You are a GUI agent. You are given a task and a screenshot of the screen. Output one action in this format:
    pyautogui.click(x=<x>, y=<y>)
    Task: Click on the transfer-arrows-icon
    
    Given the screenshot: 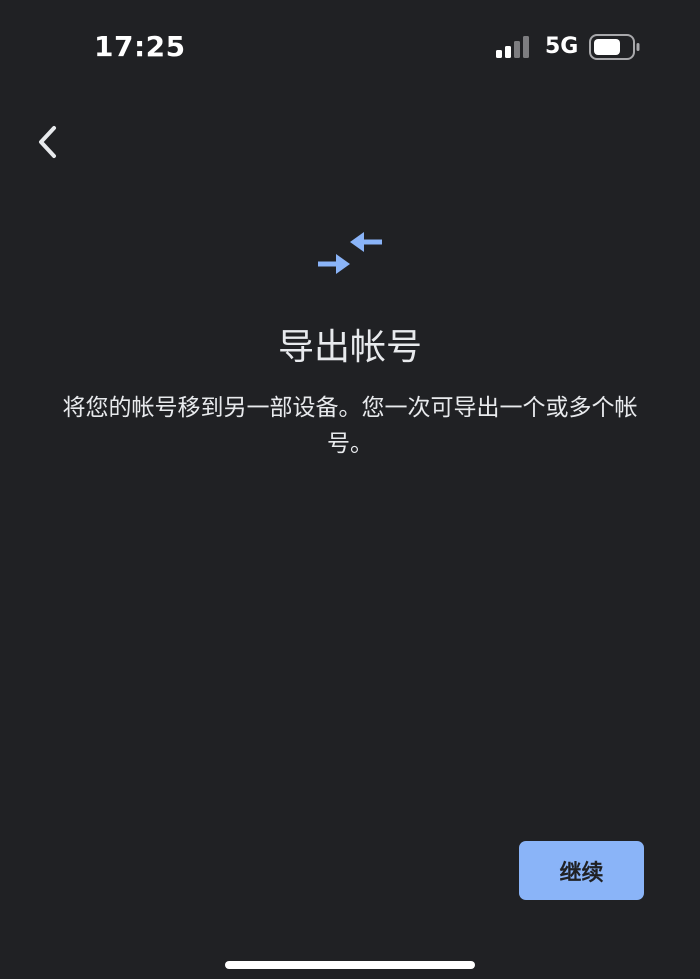 What is the action you would take?
    pyautogui.click(x=350, y=253)
    